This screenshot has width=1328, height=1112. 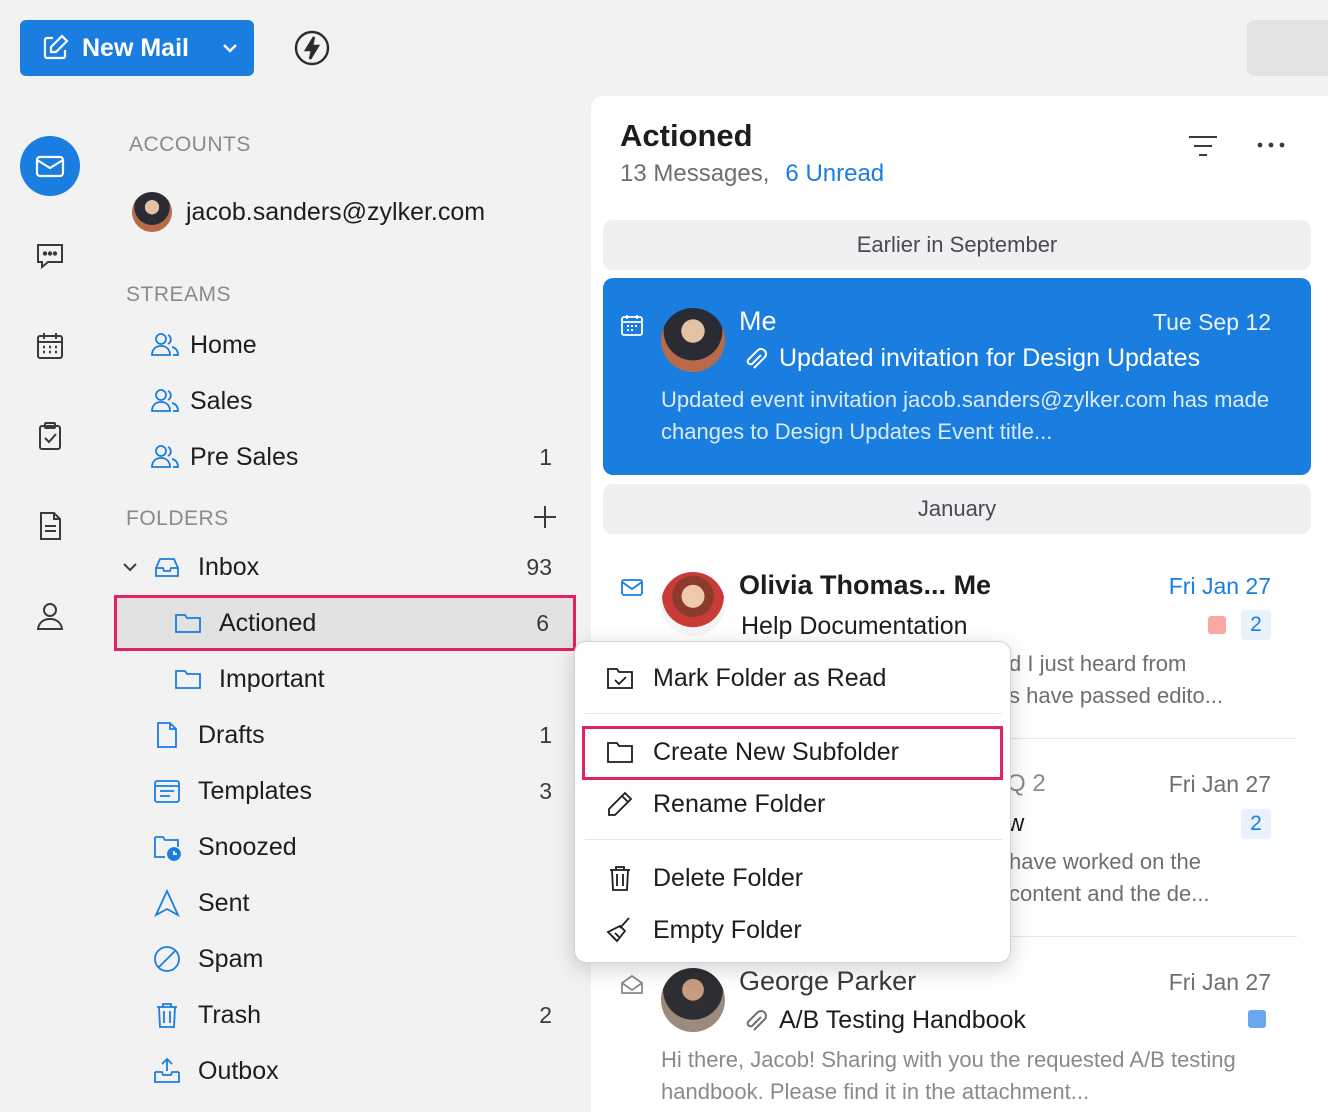 What do you see at coordinates (223, 344) in the screenshot?
I see `stream-label: Home` at bounding box center [223, 344].